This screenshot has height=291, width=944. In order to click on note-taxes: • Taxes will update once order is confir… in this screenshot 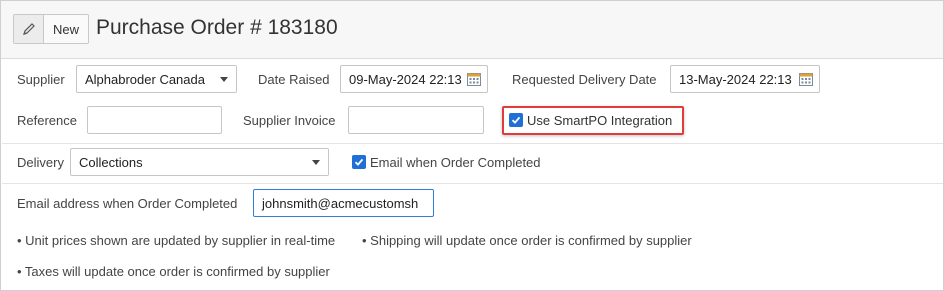, I will do `click(173, 271)`.